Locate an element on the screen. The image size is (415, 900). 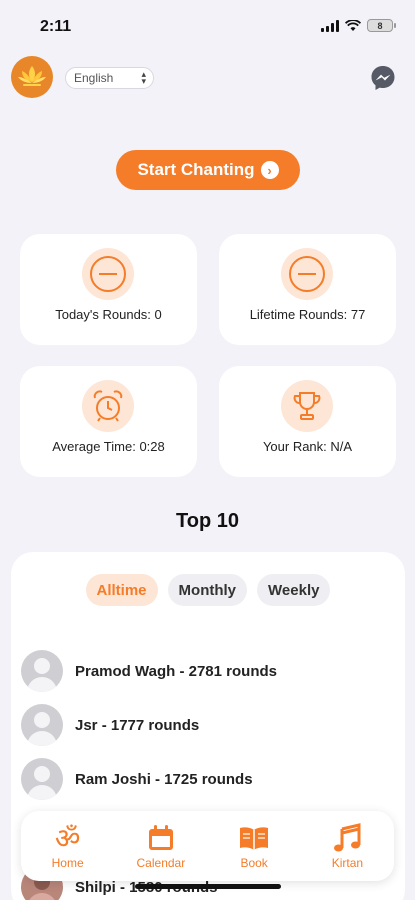
messenger-icon is located at coordinates (383, 78).